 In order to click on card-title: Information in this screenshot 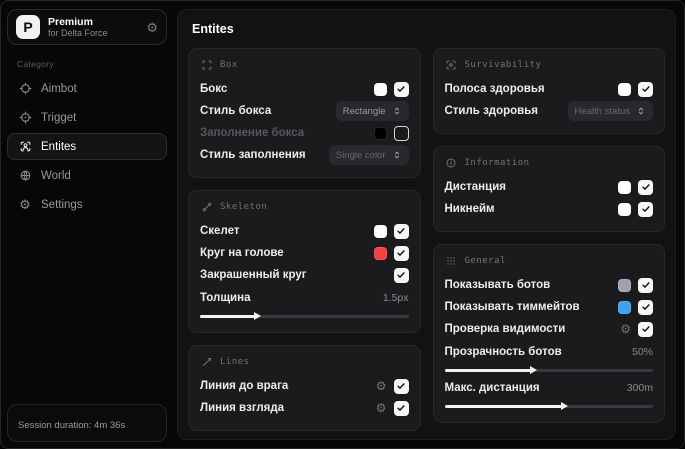, I will do `click(497, 162)`.